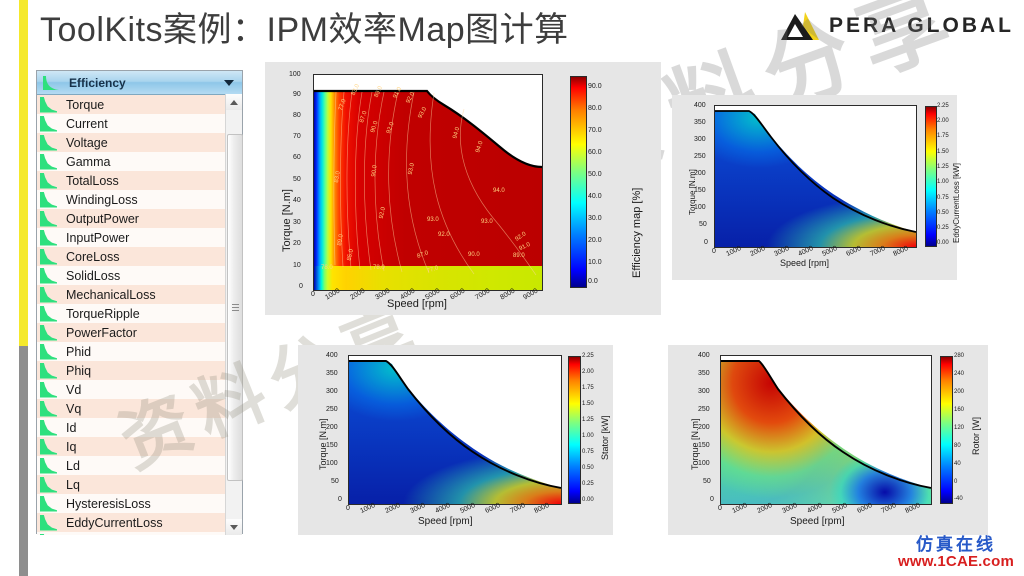 The image size is (1024, 576). I want to click on variable-list-item: TotalLoss, so click(139, 180).